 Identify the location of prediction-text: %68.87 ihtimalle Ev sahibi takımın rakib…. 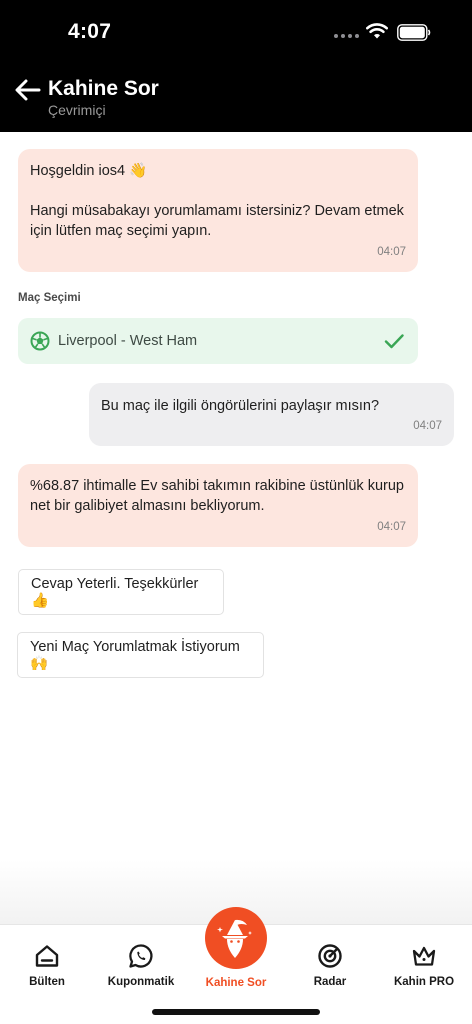
(217, 496).